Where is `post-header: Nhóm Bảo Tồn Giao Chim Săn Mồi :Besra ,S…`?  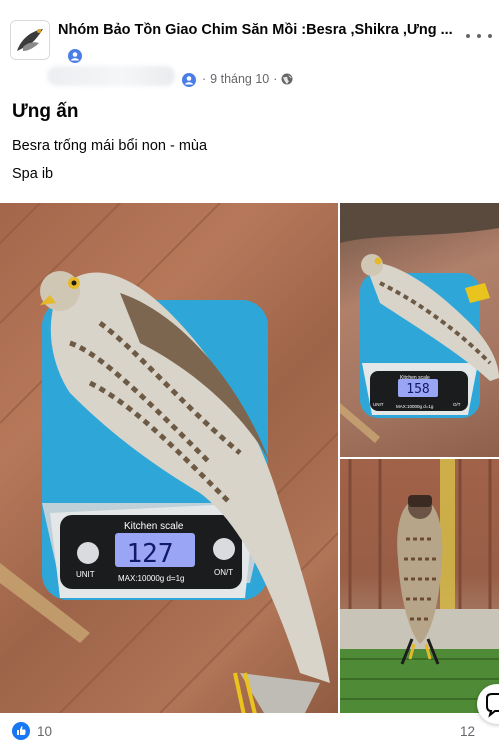
post-header: Nhóm Bảo Tồn Giao Chim Săn Mồi :Besra ,S… is located at coordinates (249, 50).